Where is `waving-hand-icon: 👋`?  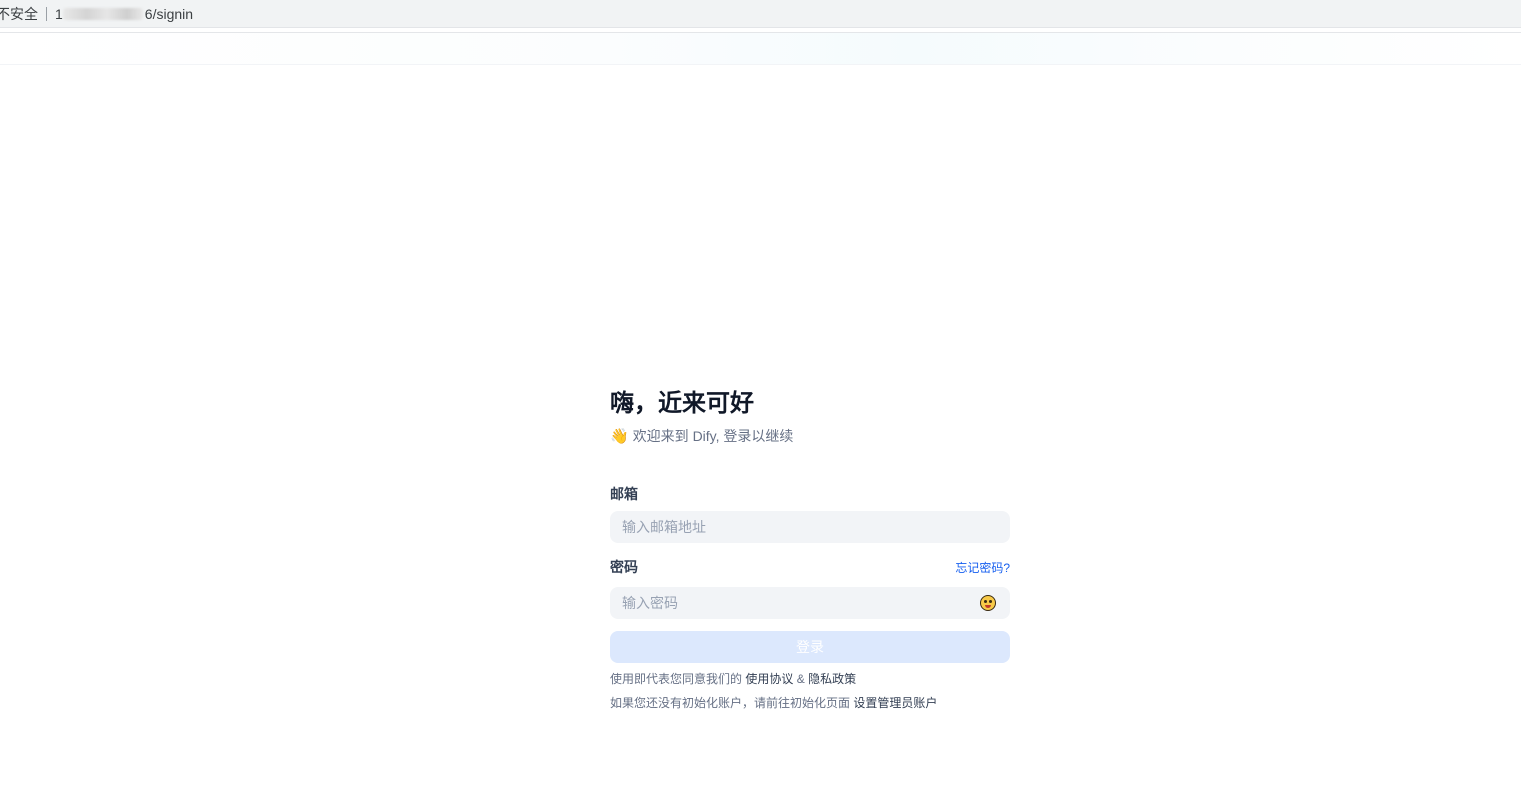 waving-hand-icon: 👋 is located at coordinates (619, 436).